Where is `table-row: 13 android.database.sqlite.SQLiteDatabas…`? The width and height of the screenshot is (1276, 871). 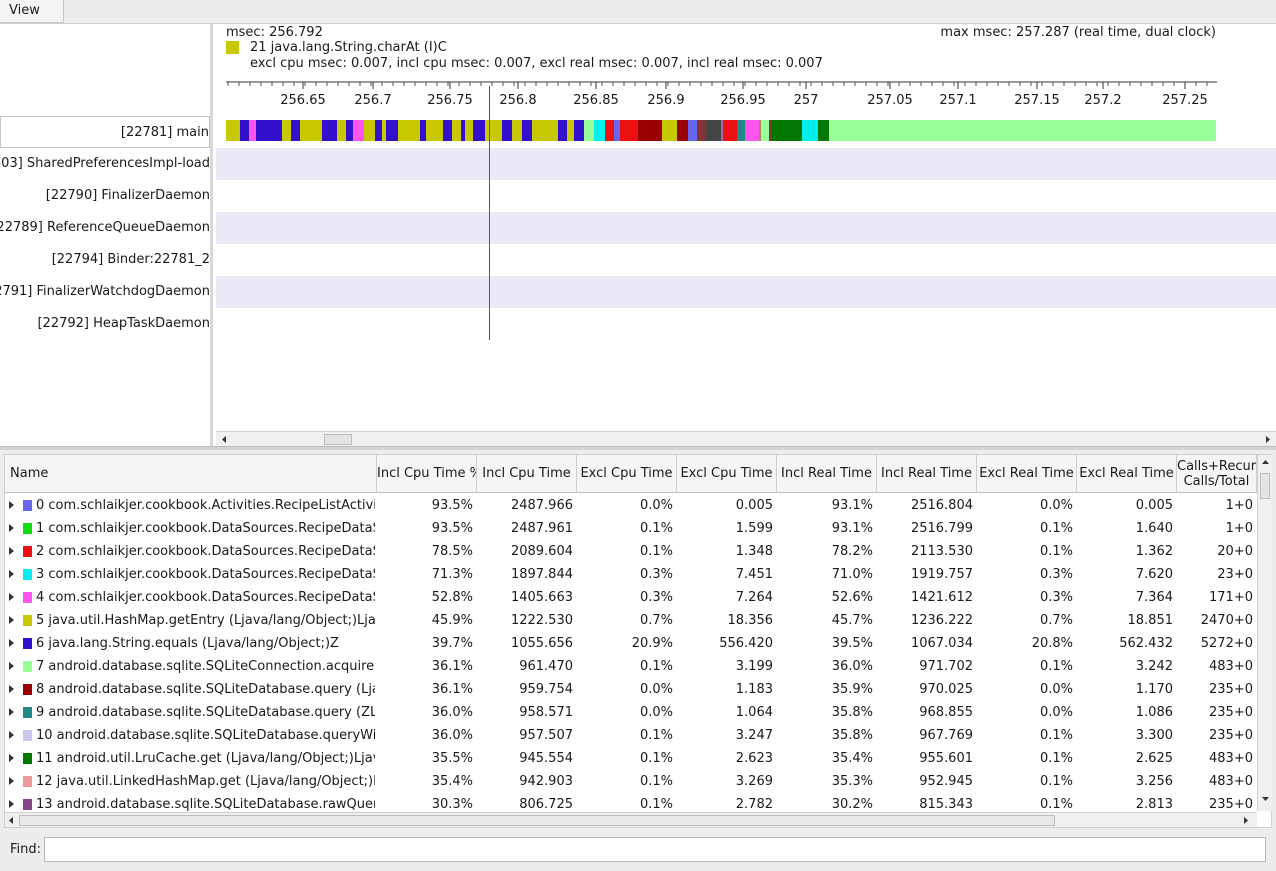
table-row: 13 android.database.sqlite.SQLiteDatabas… is located at coordinates (631, 802).